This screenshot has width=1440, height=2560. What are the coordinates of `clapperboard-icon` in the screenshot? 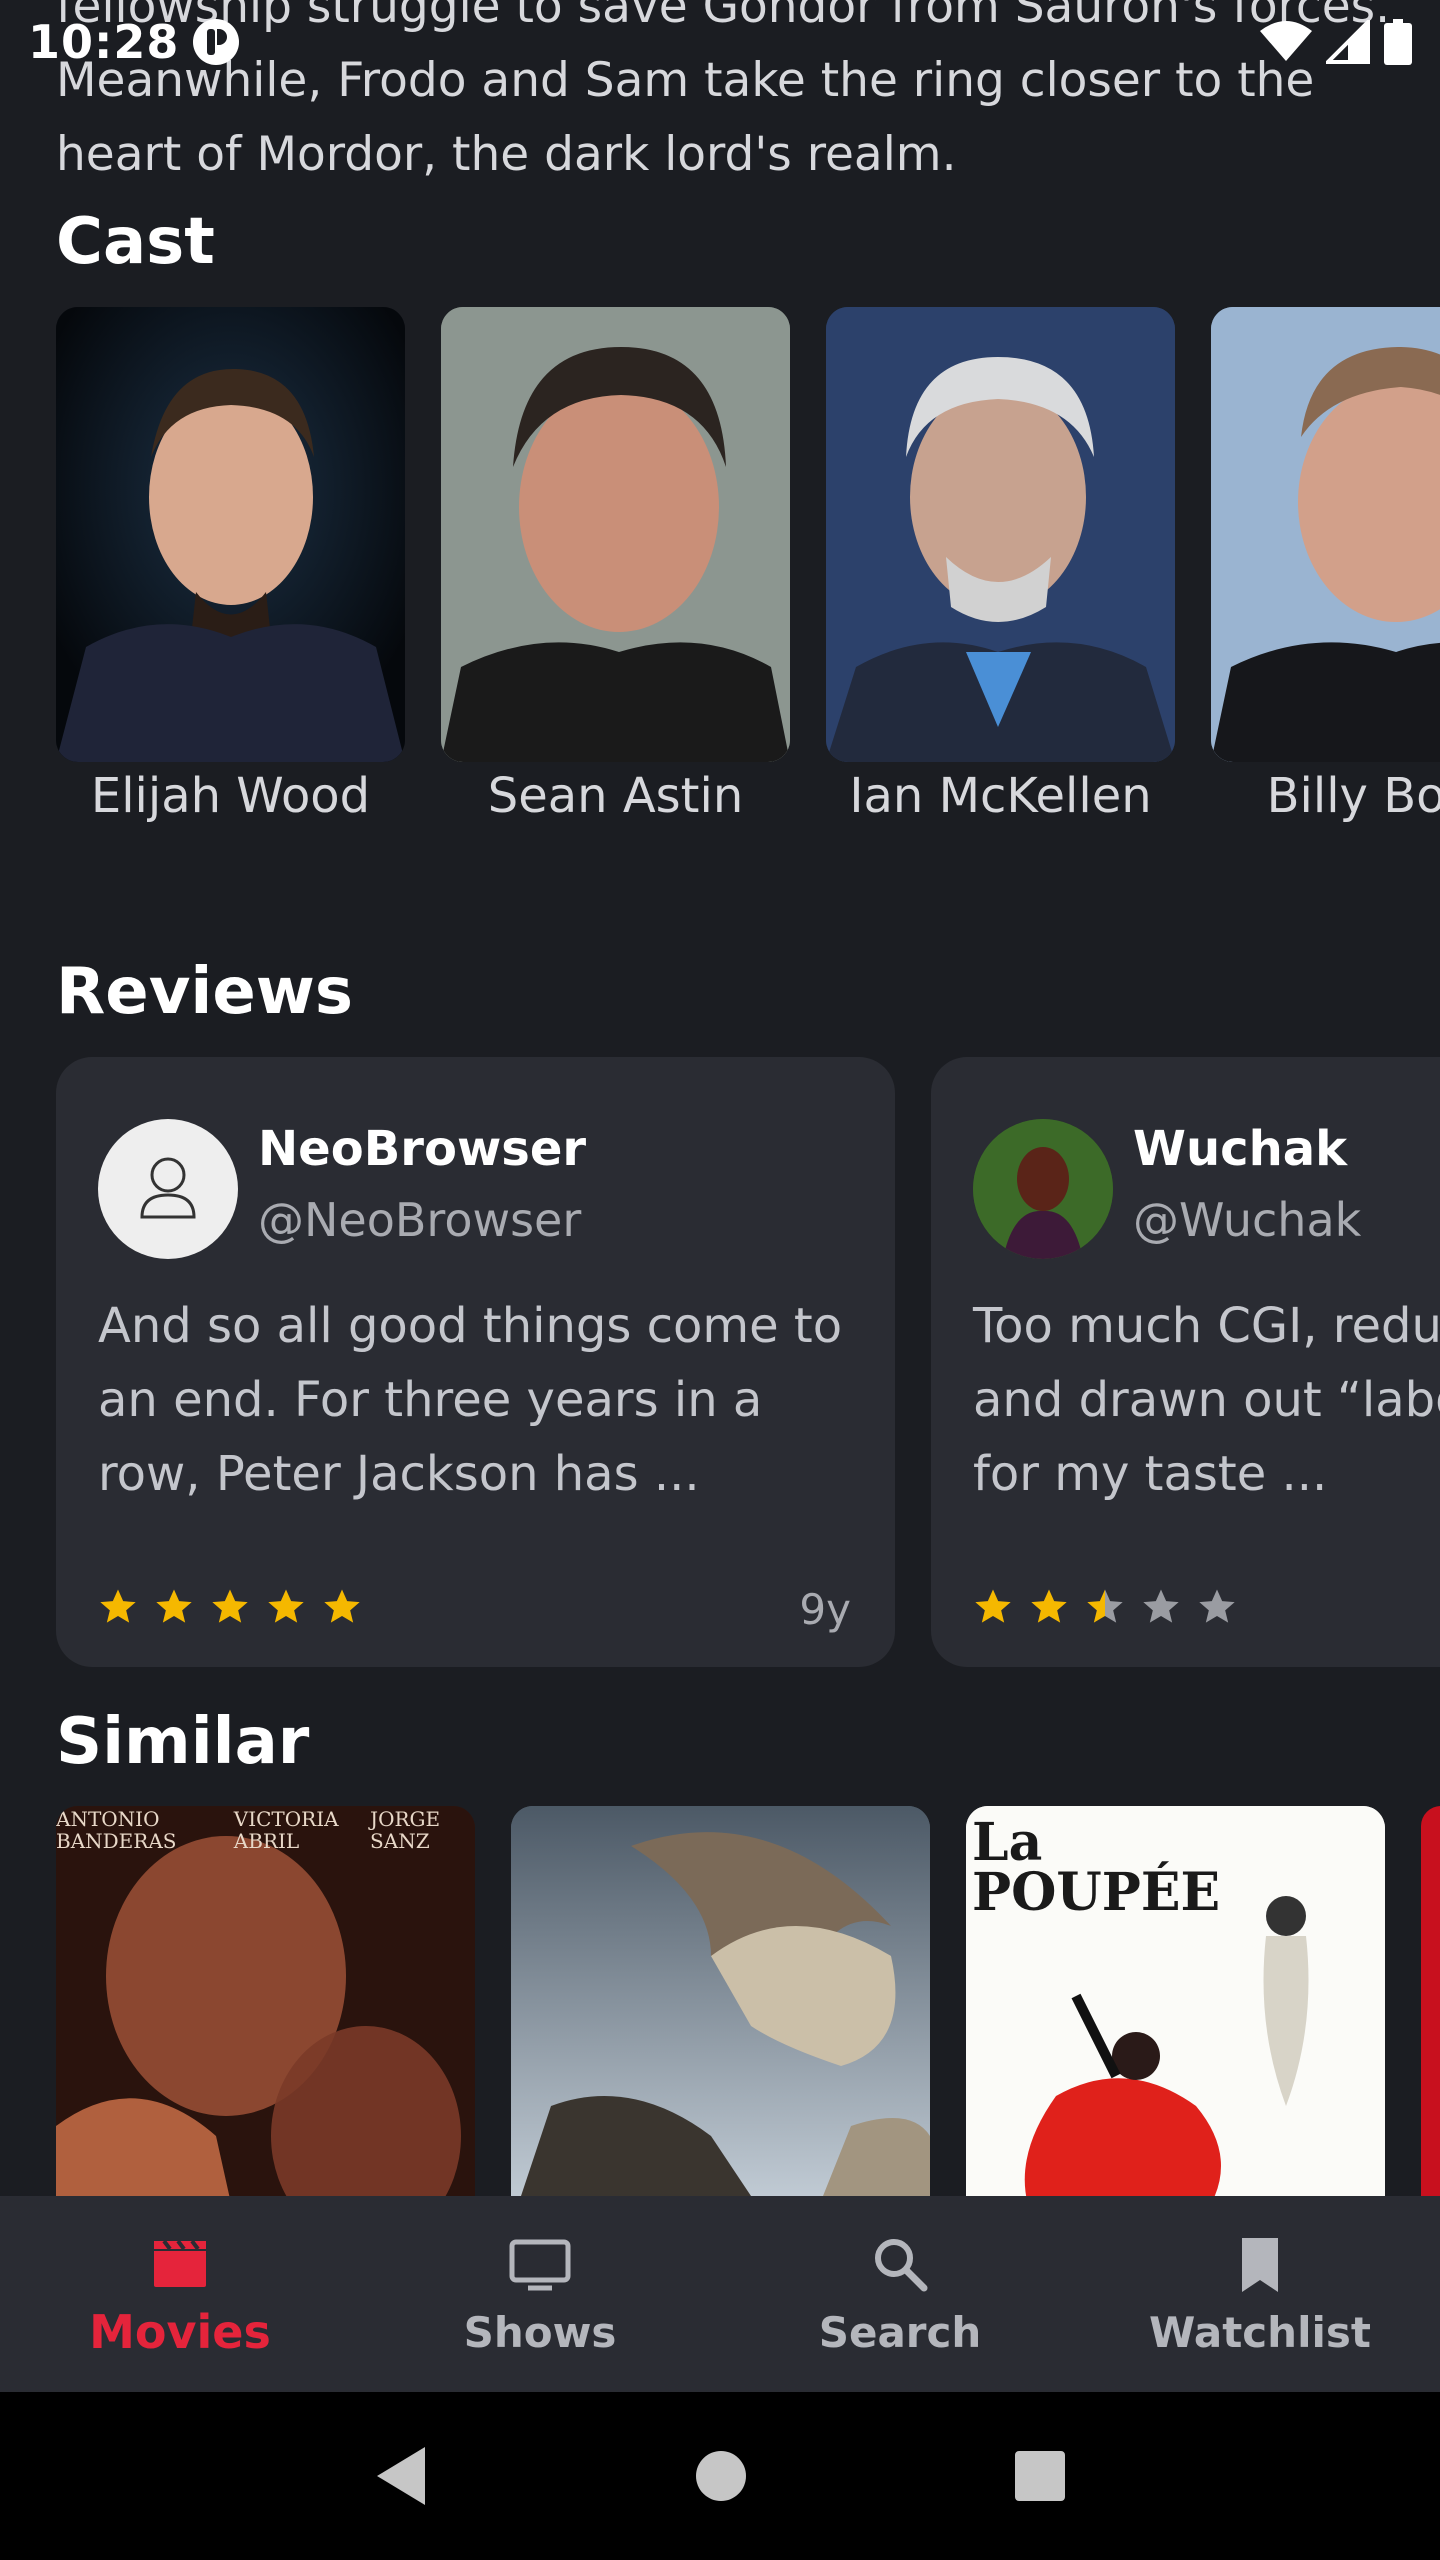 It's located at (180, 2263).